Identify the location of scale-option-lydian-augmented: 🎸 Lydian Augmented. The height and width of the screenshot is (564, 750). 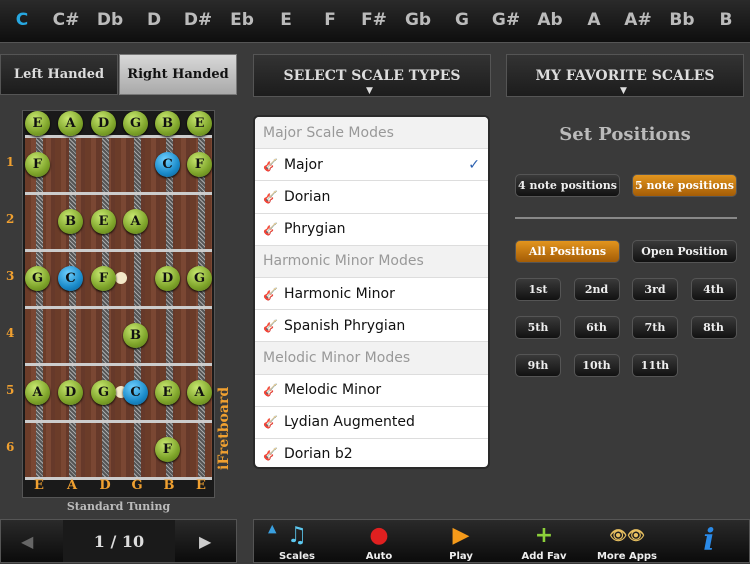
(371, 423).